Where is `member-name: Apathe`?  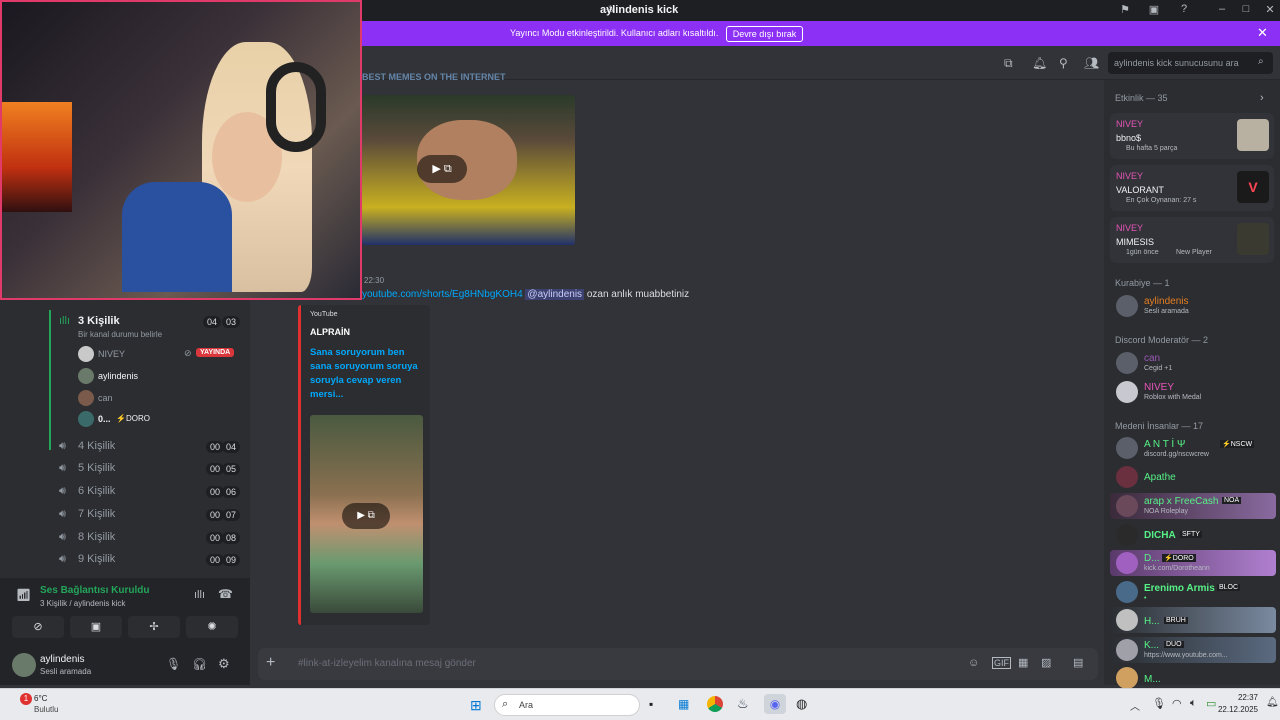 member-name: Apathe is located at coordinates (1160, 477).